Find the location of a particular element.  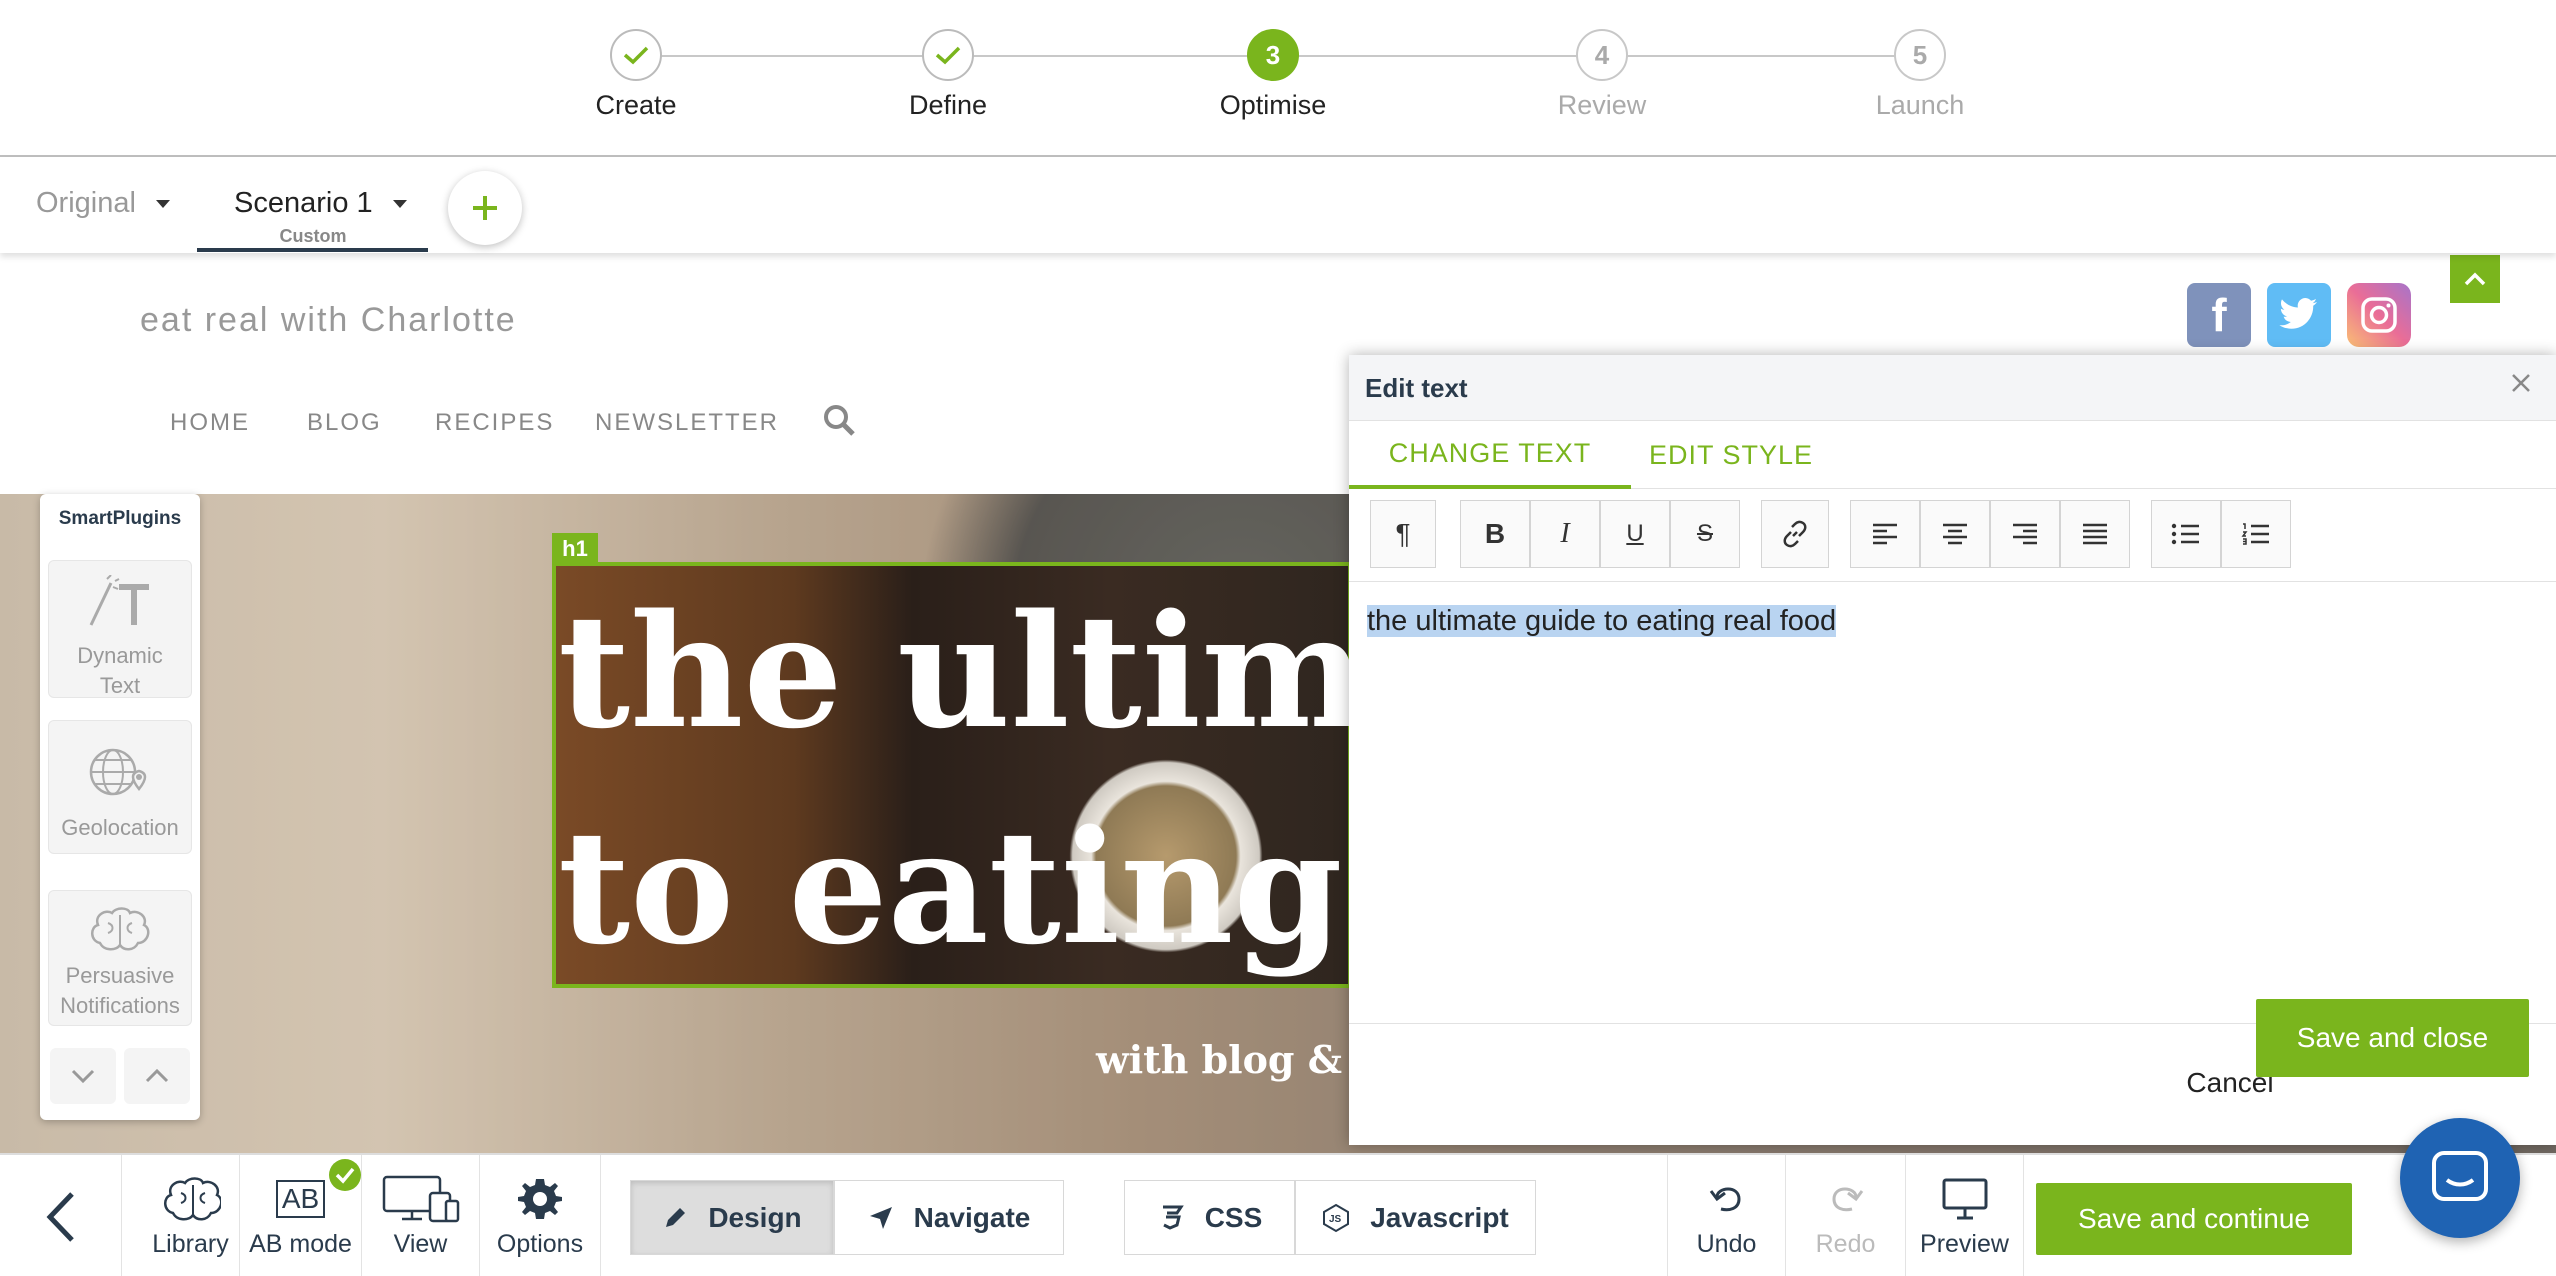

tab-scenario-1: Scenario 1 is located at coordinates (320, 203).